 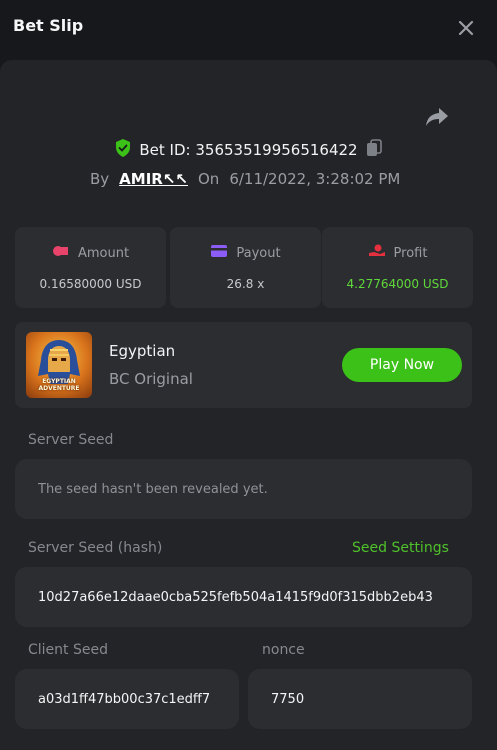 What do you see at coordinates (68, 650) in the screenshot?
I see `client-seed-label: Client Seed` at bounding box center [68, 650].